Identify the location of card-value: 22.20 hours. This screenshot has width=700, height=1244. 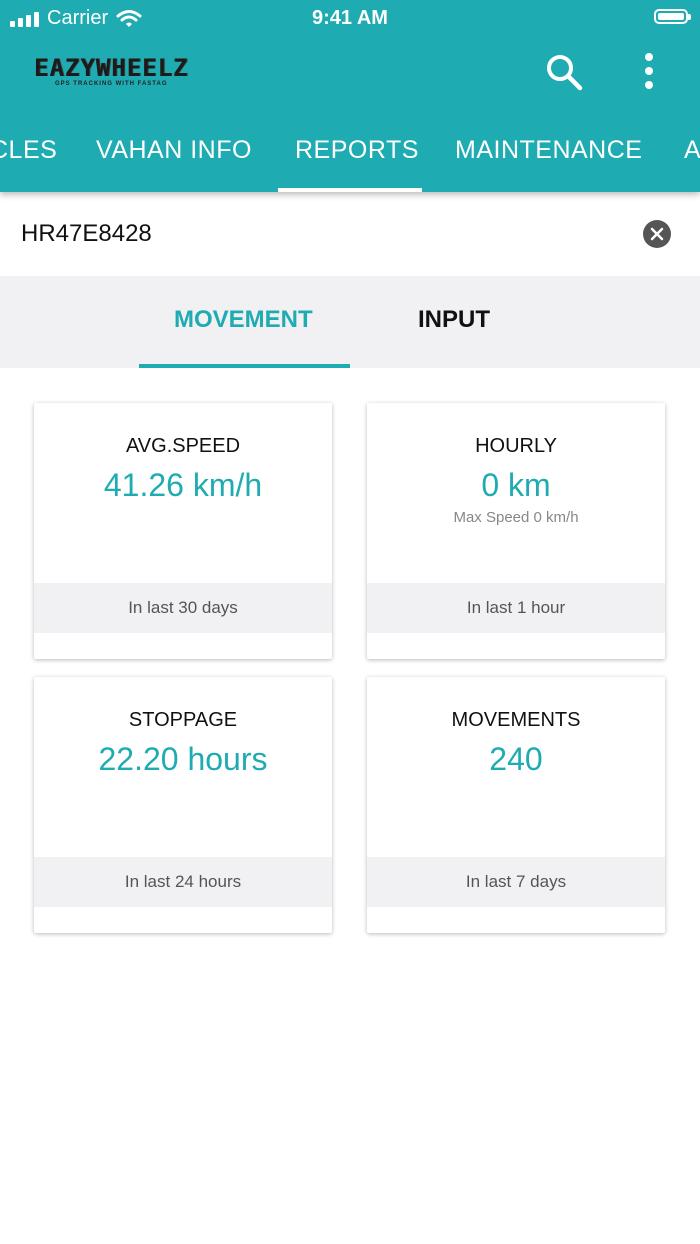
(183, 759).